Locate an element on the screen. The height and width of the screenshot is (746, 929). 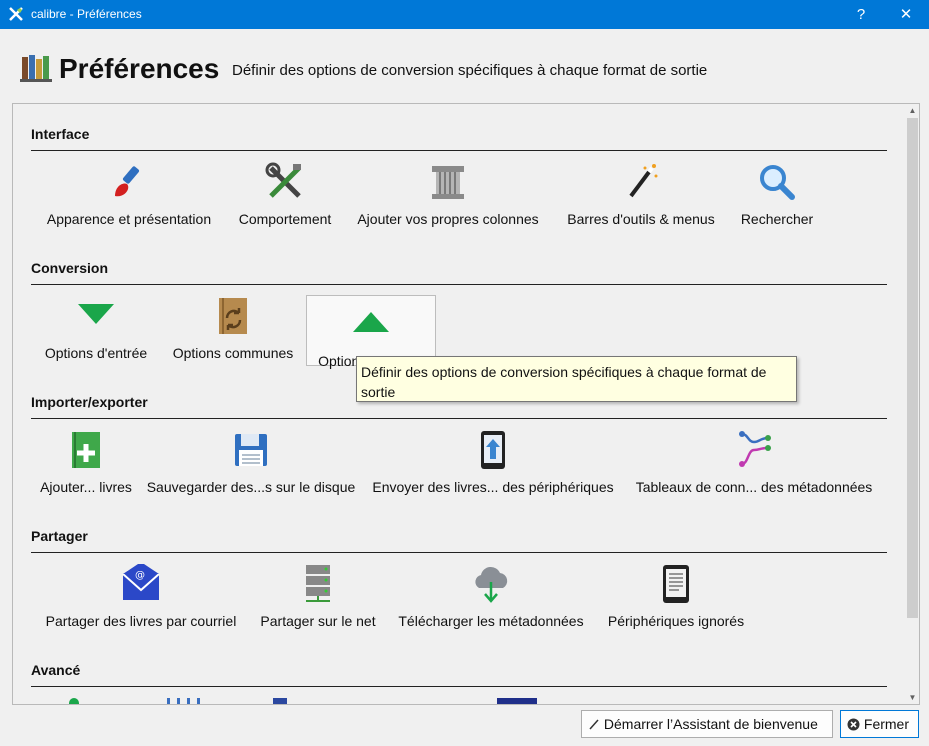
section-title-sharing: Partager is located at coordinates (59, 536).